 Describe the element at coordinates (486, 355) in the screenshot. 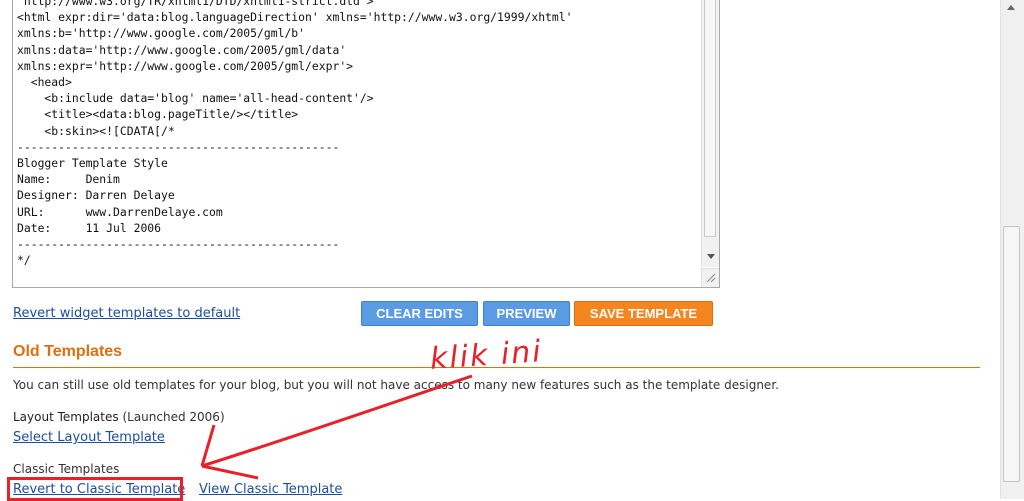

I see `annotation-text: klik ini` at that location.